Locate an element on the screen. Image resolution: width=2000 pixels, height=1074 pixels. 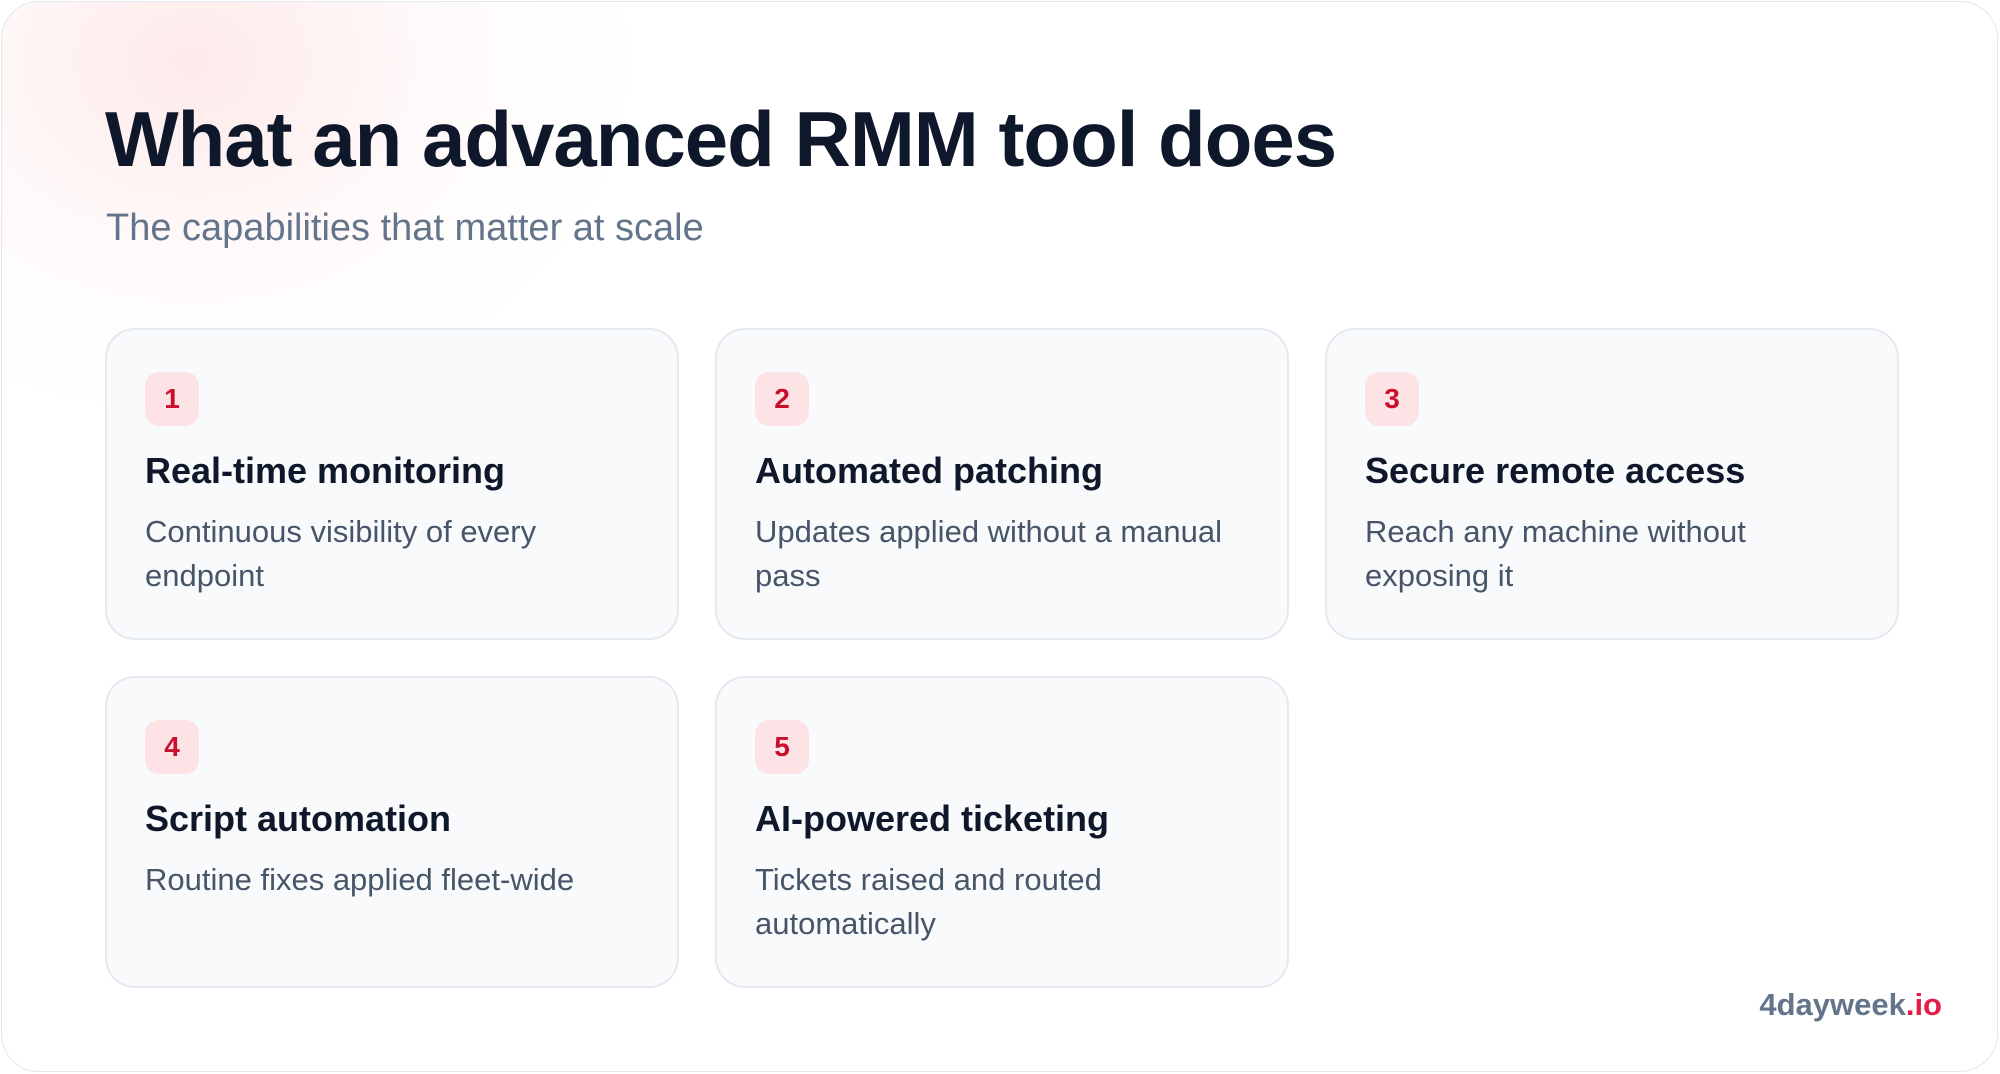
brand-logo: 4dayweek.io is located at coordinates (1850, 1005).